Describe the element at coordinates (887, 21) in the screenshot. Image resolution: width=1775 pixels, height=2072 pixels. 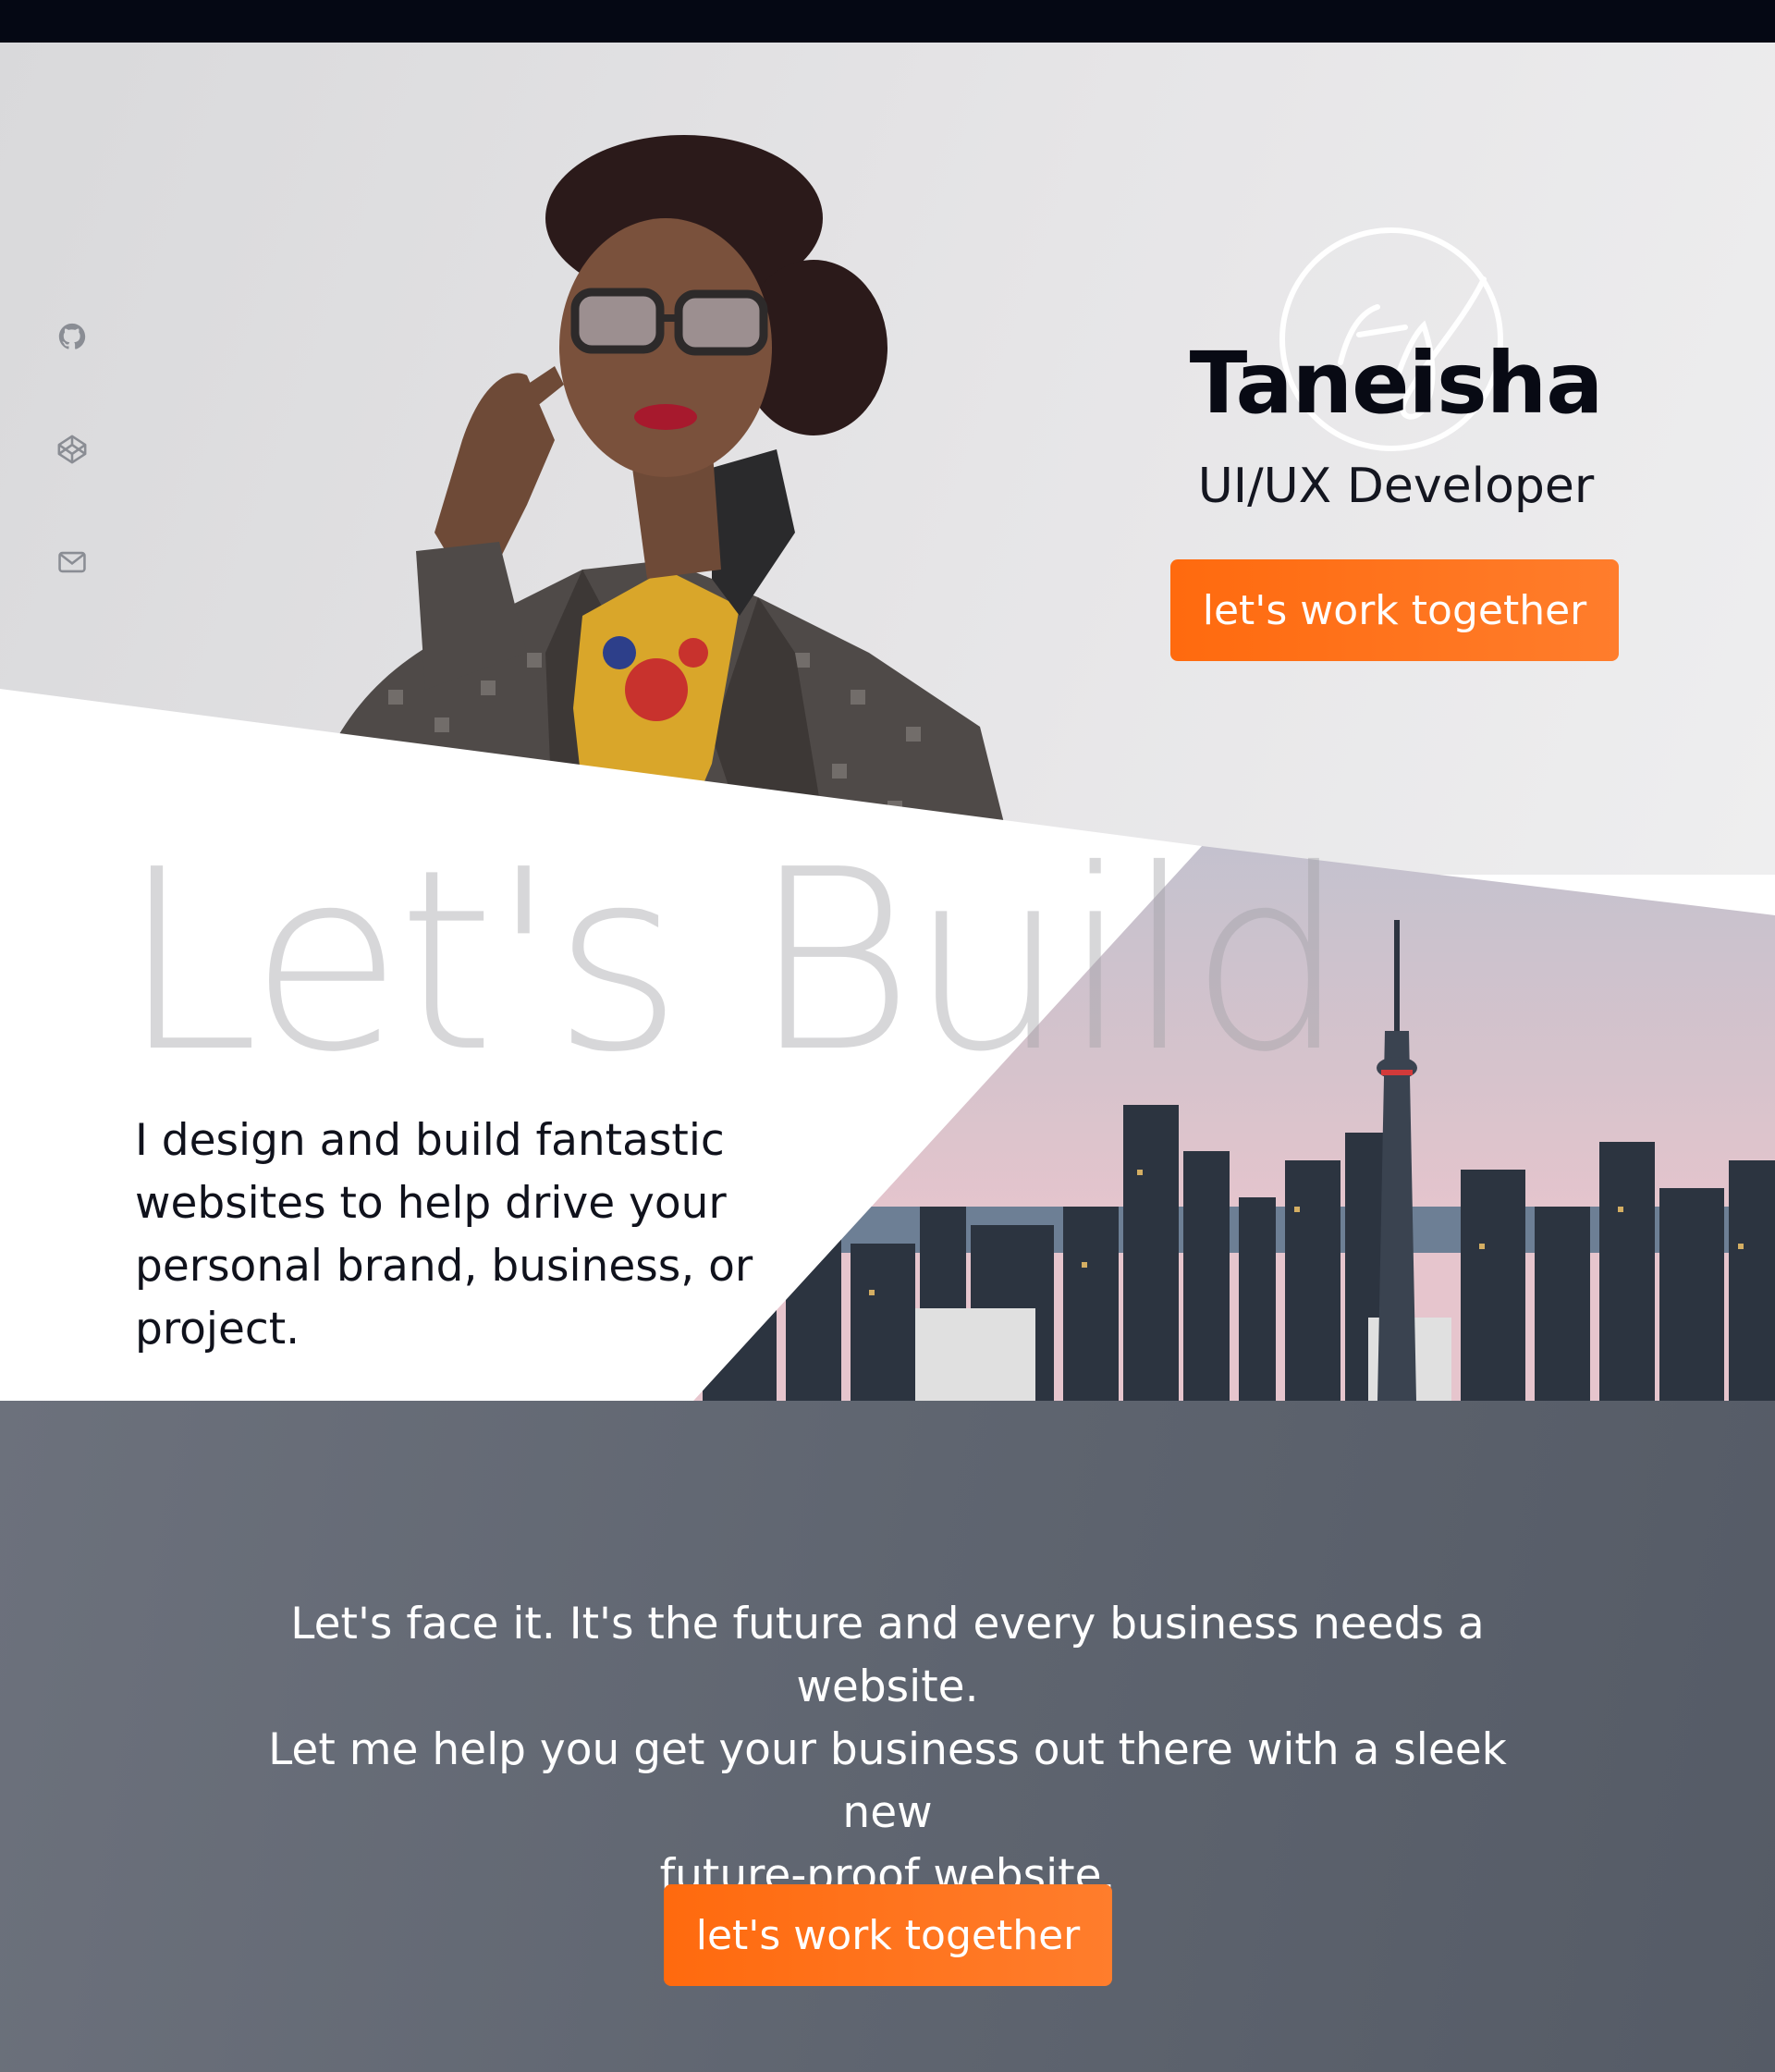
I see `top-bar` at that location.